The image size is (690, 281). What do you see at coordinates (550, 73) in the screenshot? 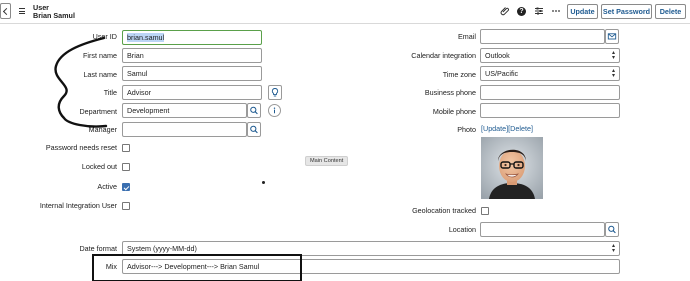
I see `time-zone-select: US/Pacific ▴ ▾` at bounding box center [550, 73].